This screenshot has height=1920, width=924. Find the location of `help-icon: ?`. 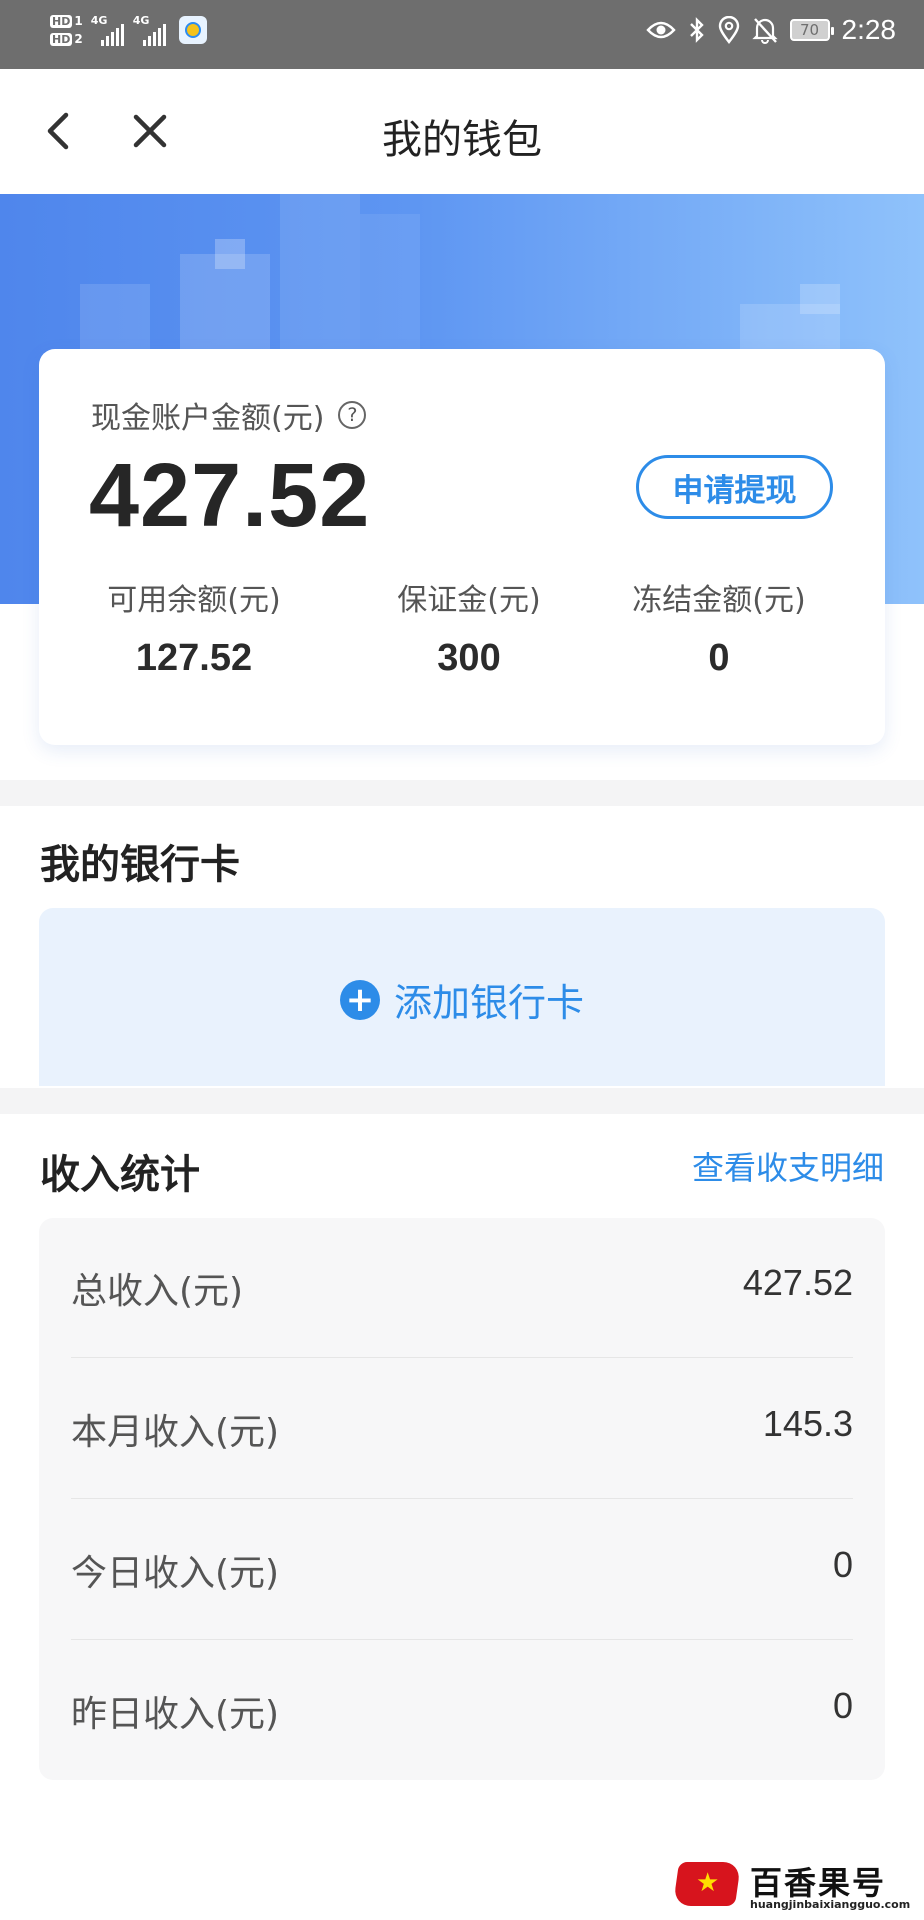

help-icon: ? is located at coordinates (352, 415).